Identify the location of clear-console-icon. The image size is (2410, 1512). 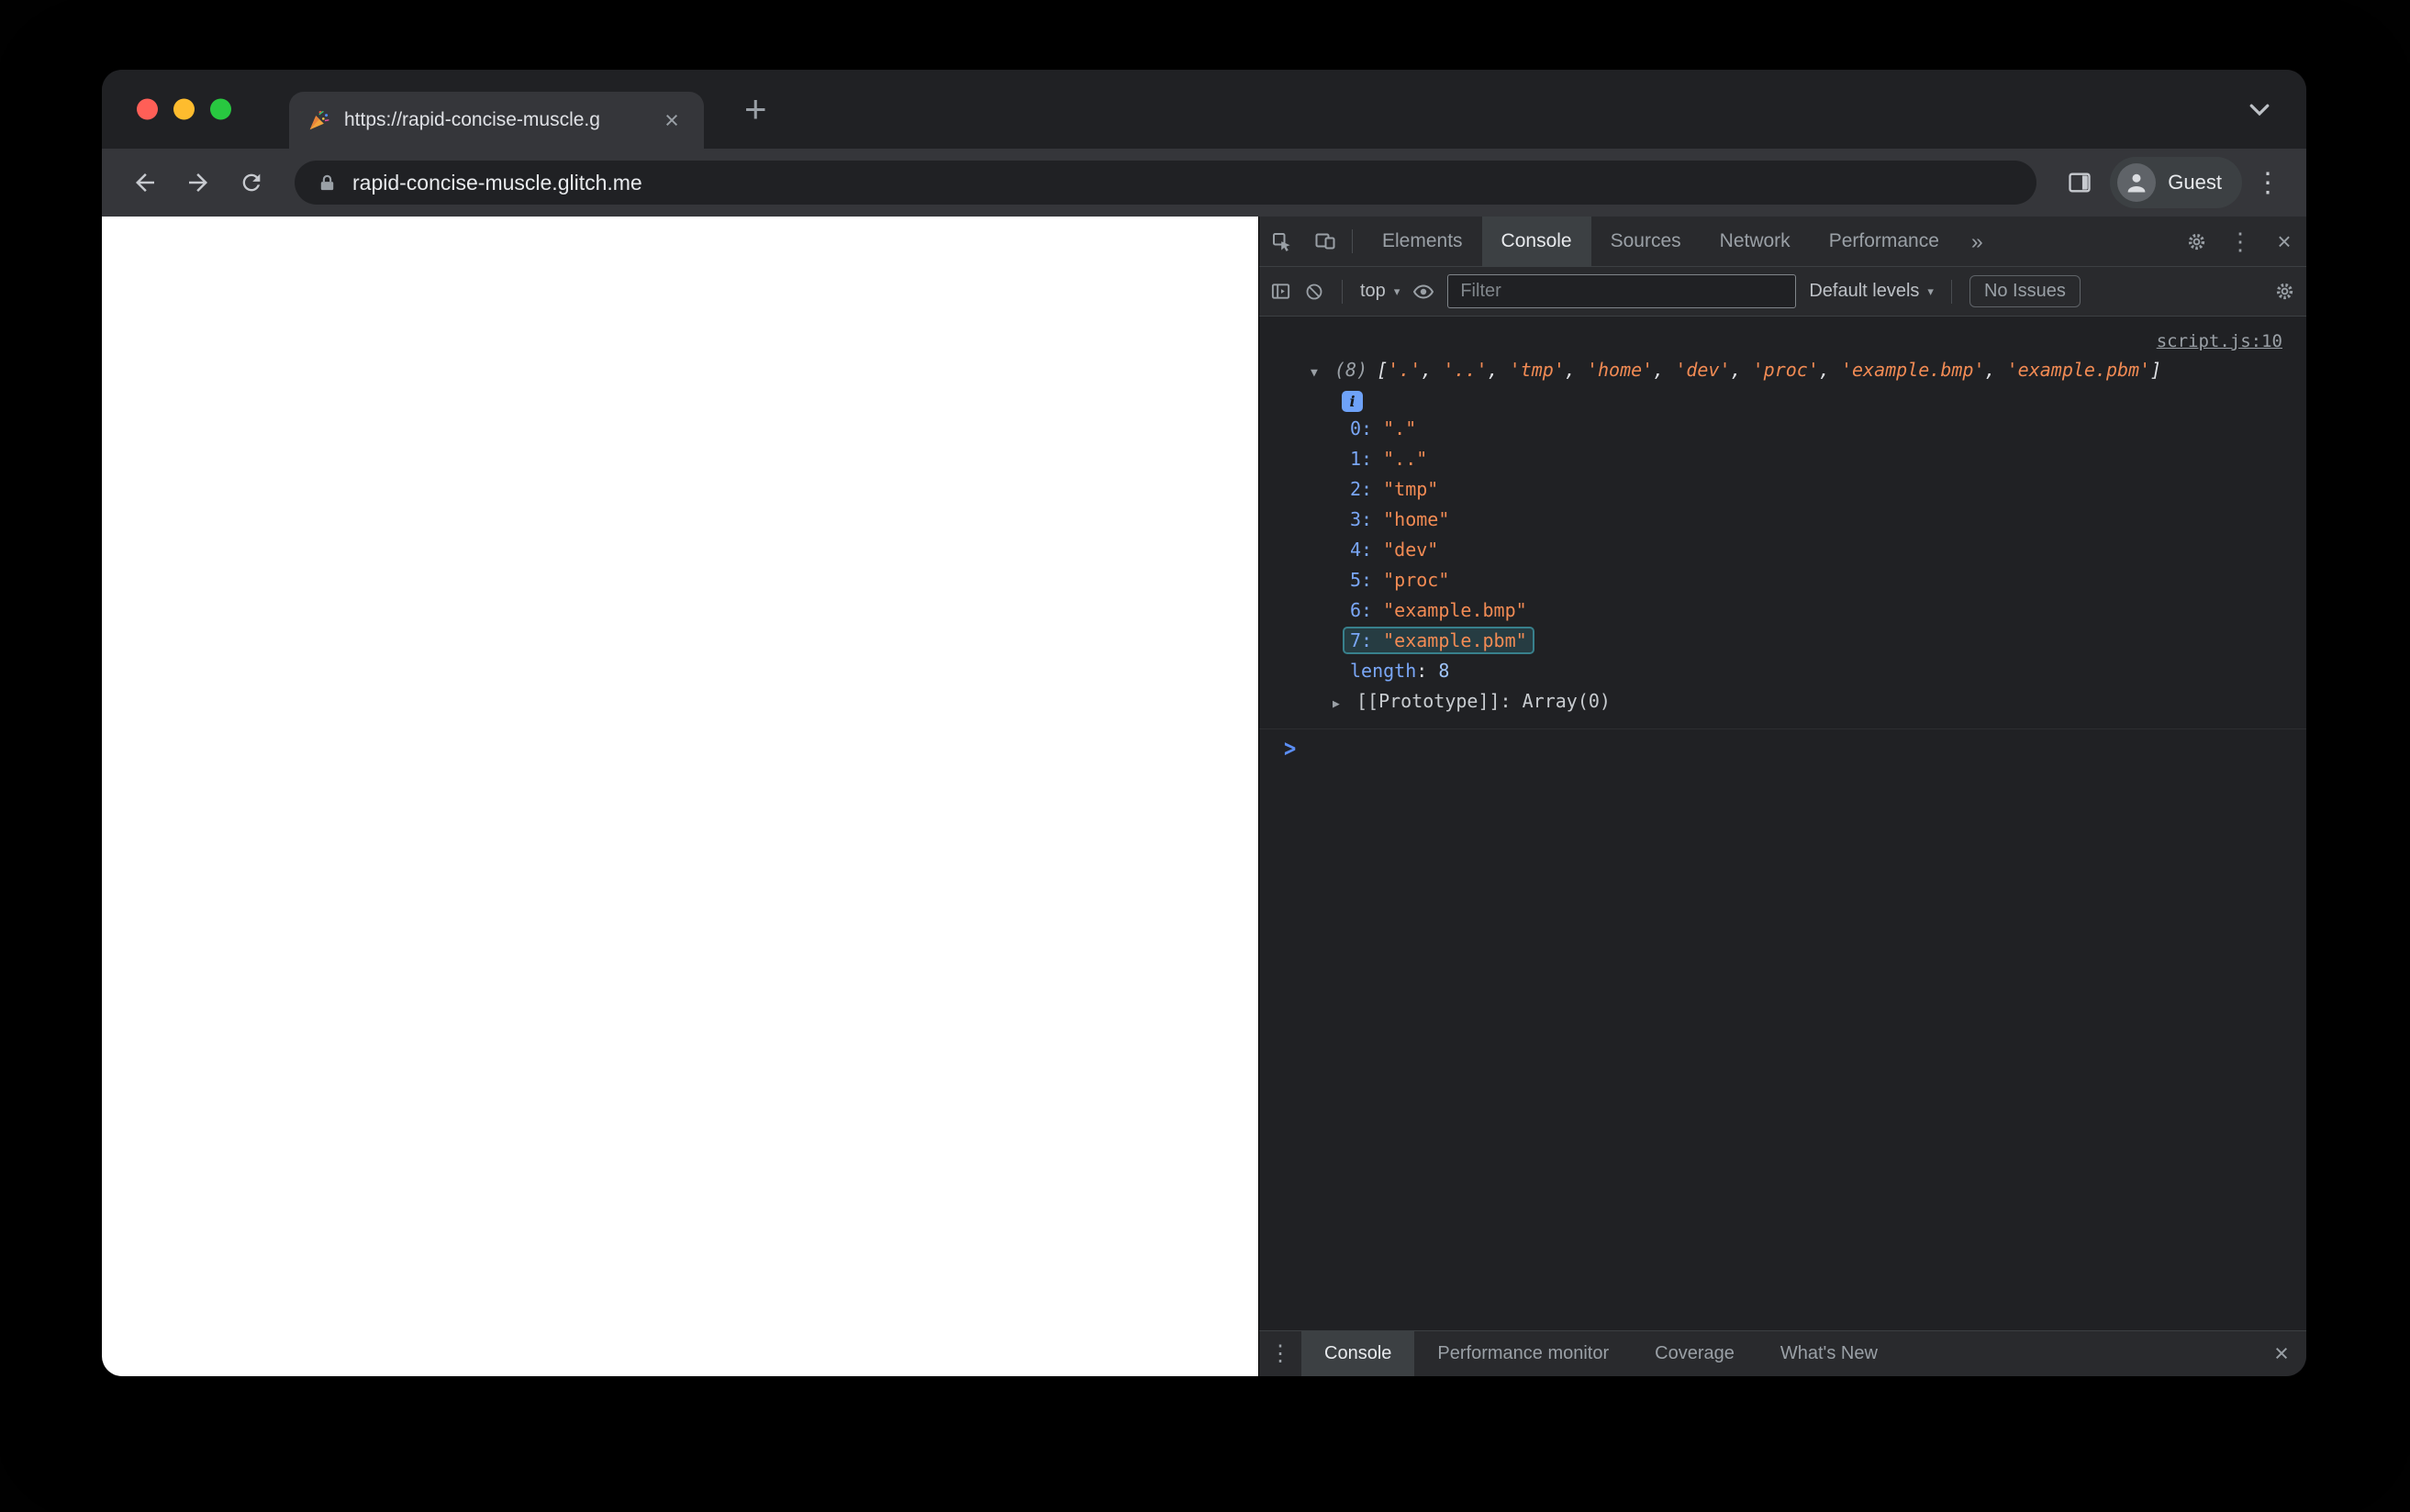
(1314, 292).